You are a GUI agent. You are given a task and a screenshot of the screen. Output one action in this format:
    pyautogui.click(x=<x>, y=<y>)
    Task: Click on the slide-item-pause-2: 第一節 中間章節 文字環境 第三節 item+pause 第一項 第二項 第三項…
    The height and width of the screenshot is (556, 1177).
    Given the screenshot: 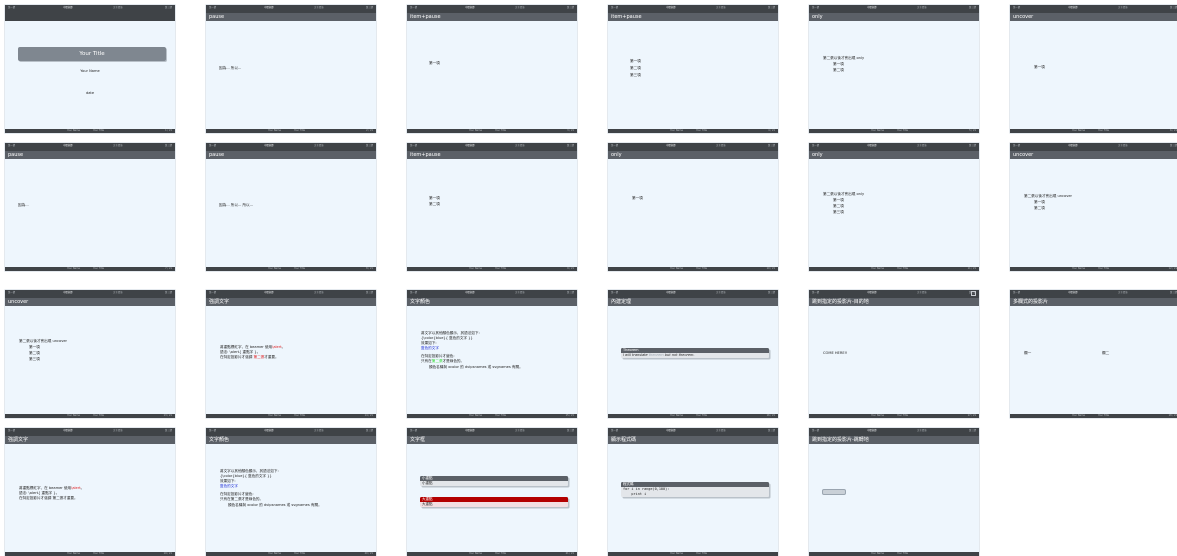 What is the action you would take?
    pyautogui.click(x=693, y=69)
    